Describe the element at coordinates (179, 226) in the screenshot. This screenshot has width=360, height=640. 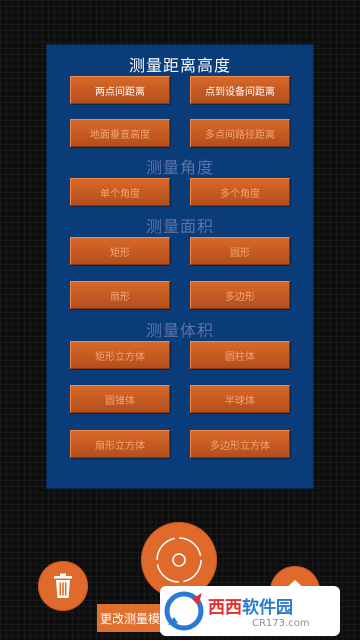
I see `section-title-area: 测量面积` at that location.